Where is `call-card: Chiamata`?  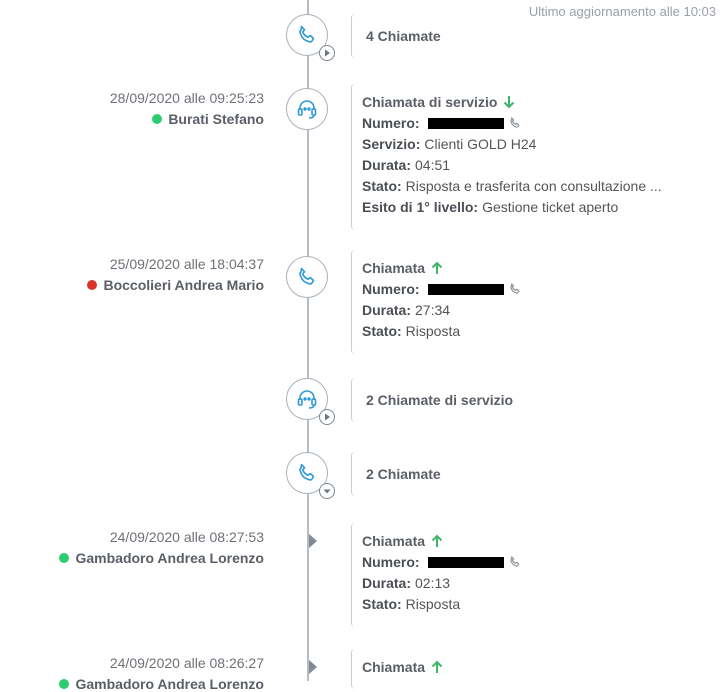 call-card: Chiamata is located at coordinates (397, 669).